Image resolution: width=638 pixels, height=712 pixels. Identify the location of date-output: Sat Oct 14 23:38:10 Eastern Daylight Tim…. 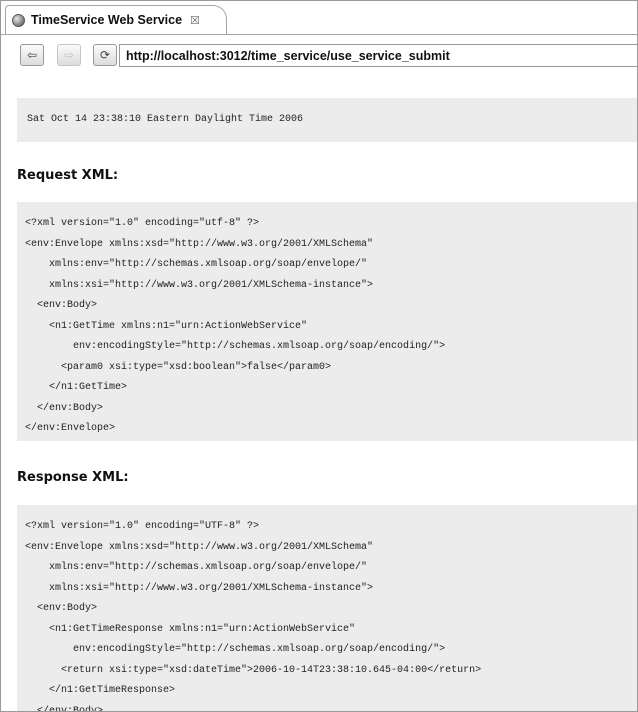
(327, 120).